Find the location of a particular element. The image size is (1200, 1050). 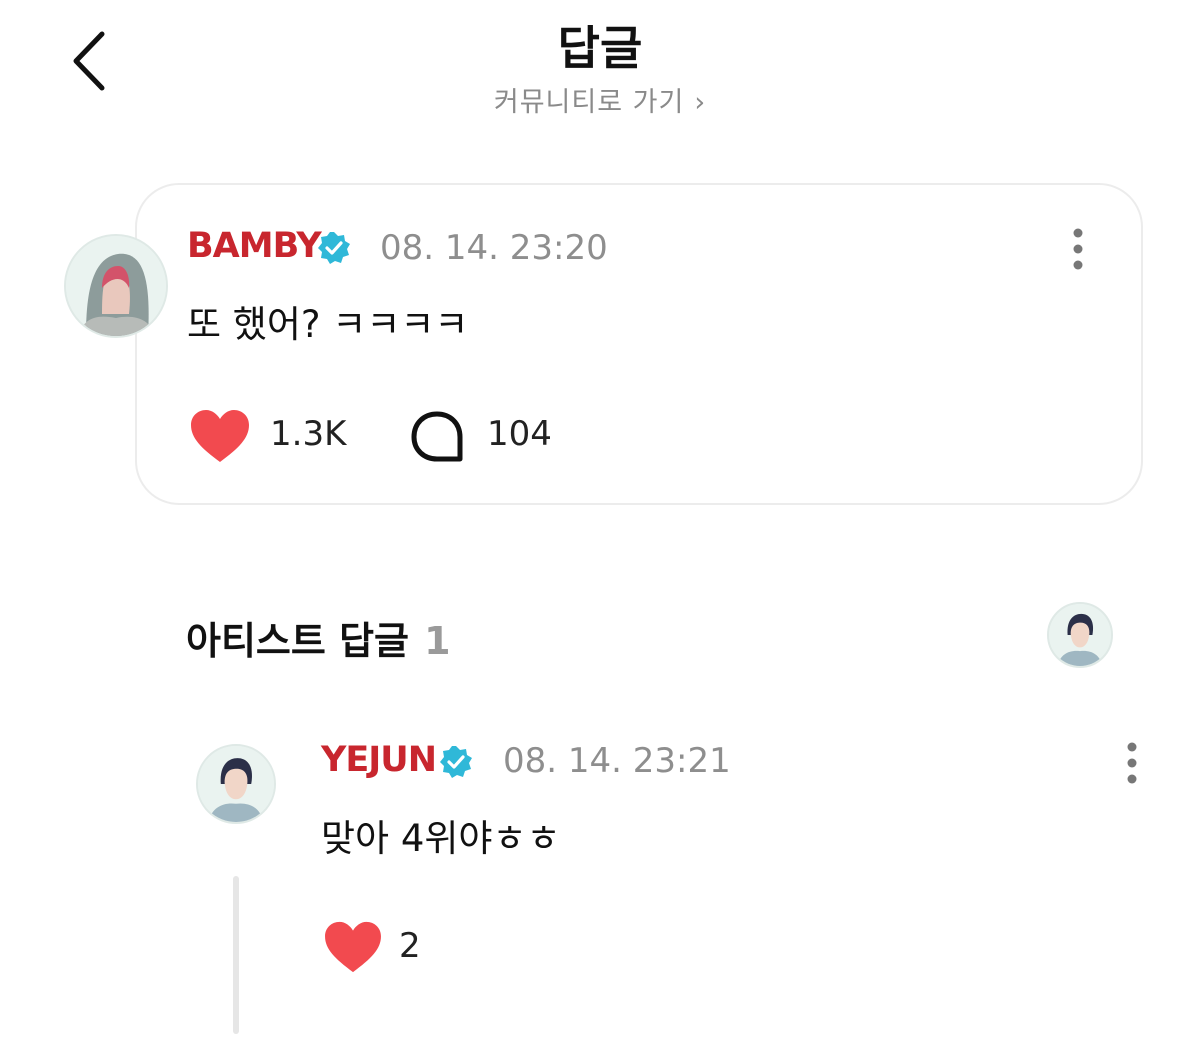

post-timestamp: 08. 14. 23:20 is located at coordinates (494, 248).